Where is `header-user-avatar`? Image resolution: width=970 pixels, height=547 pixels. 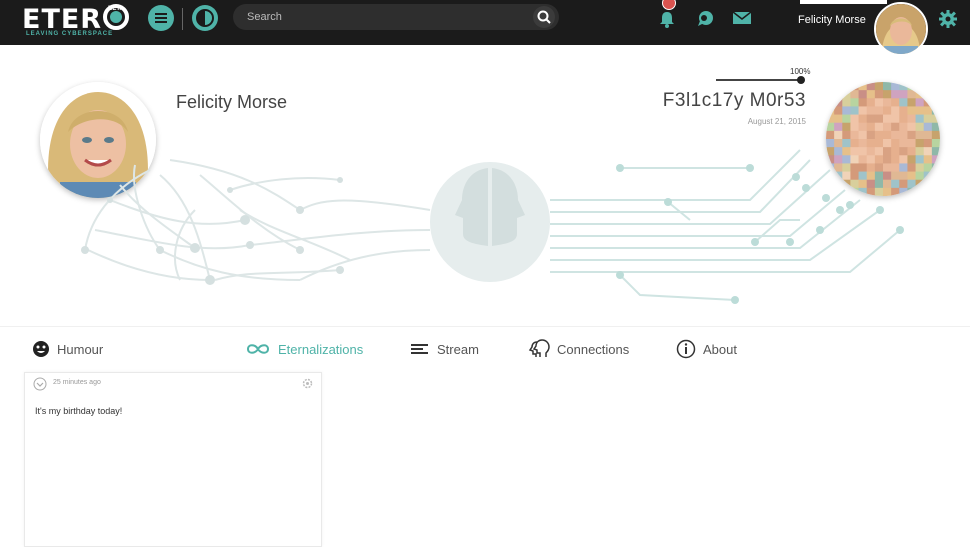 header-user-avatar is located at coordinates (901, 29).